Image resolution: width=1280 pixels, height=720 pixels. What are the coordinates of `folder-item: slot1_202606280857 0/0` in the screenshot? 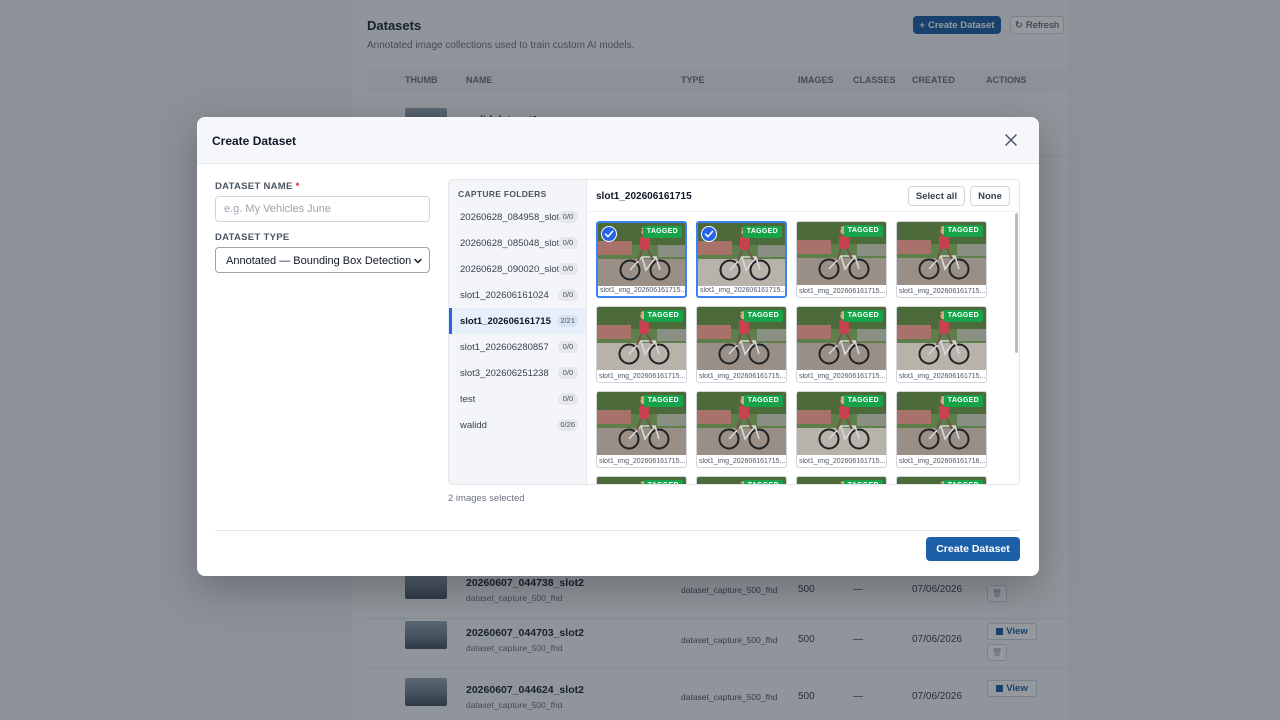 It's located at (517, 347).